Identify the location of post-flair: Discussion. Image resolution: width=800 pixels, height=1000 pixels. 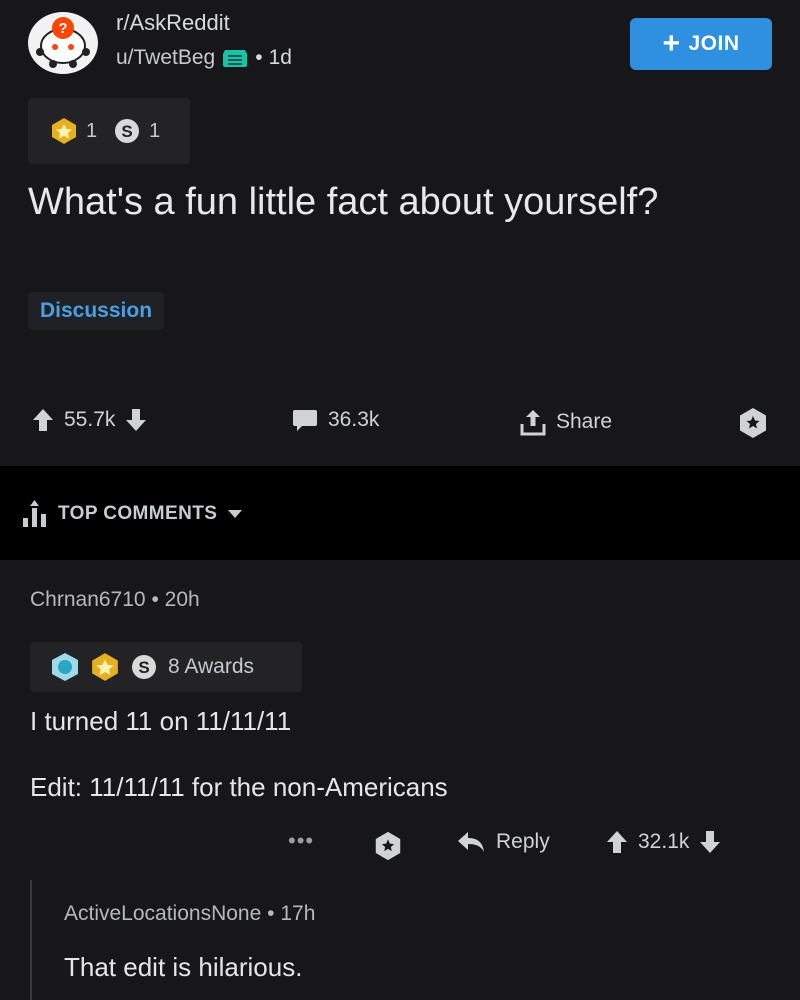
(96, 311).